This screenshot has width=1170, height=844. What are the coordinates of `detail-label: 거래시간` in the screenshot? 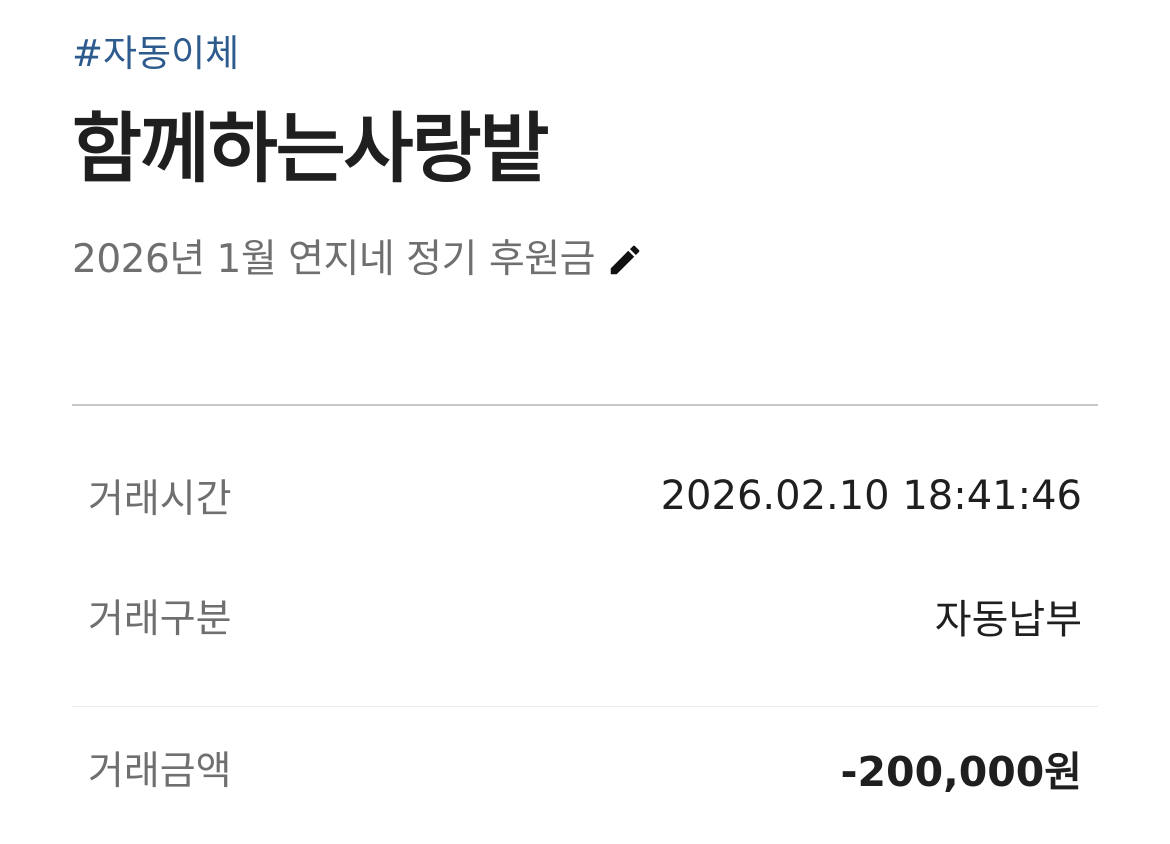 It's located at (160, 499).